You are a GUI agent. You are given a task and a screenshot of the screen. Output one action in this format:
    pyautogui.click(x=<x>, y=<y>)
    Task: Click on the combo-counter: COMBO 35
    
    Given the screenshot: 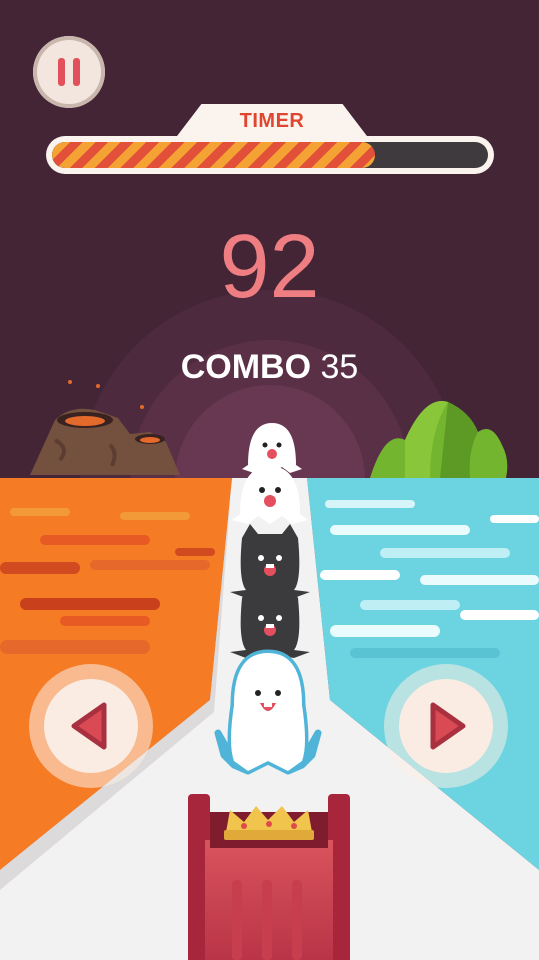 What is the action you would take?
    pyautogui.click(x=269, y=367)
    